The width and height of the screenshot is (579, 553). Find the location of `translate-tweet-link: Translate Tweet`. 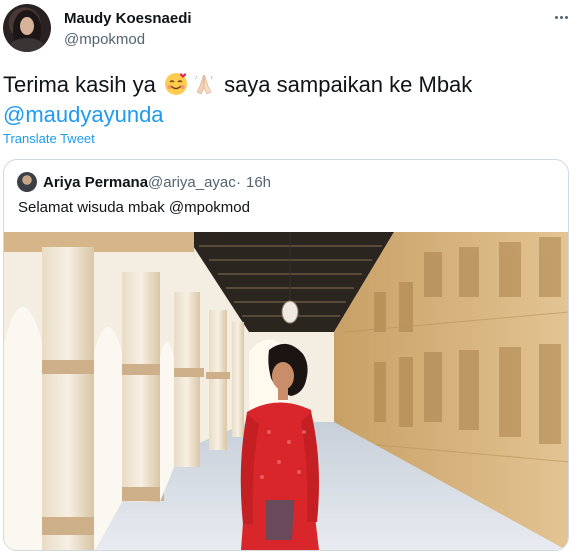

translate-tweet-link: Translate Tweet is located at coordinates (49, 138).